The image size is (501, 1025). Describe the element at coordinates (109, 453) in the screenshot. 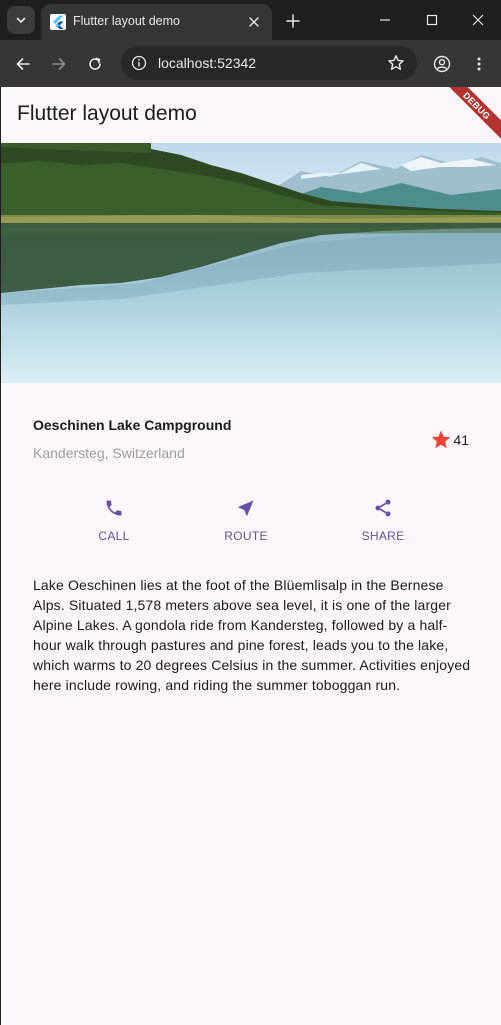

I see `place-location: Kandersteg, Switzerland` at that location.